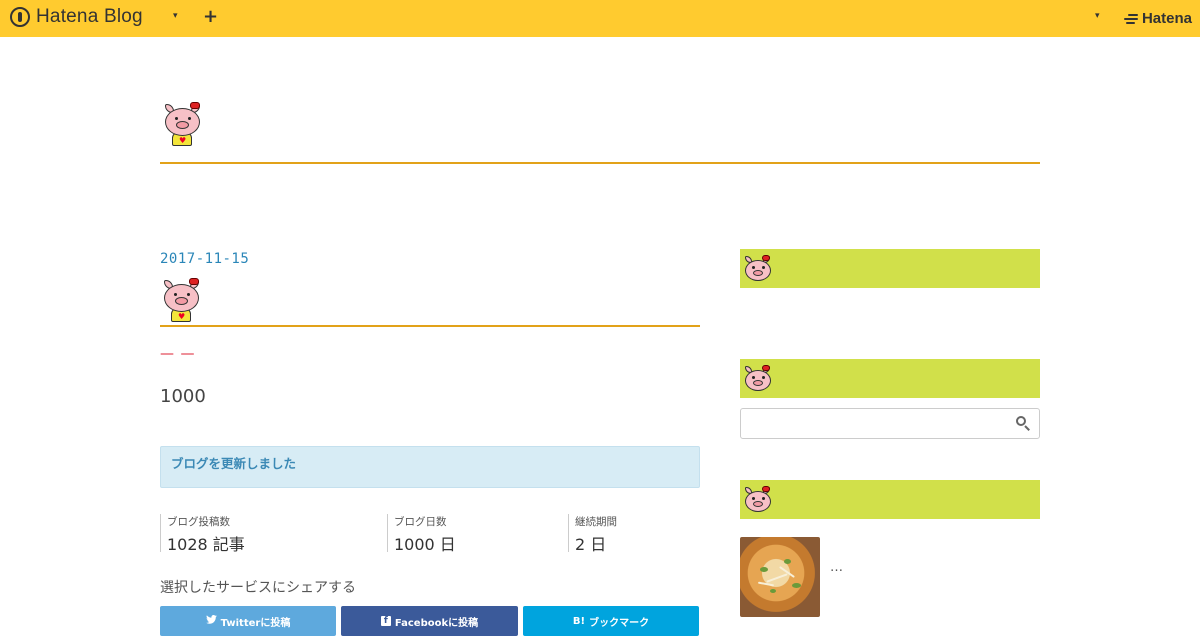  Describe the element at coordinates (780, 577) in the screenshot. I see `recent-entry-thumbnail` at that location.